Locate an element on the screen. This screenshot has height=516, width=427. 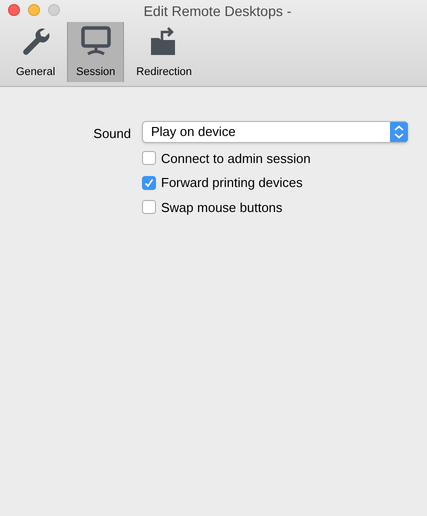
window-title: Edit Remote Desktops - is located at coordinates (217, 11).